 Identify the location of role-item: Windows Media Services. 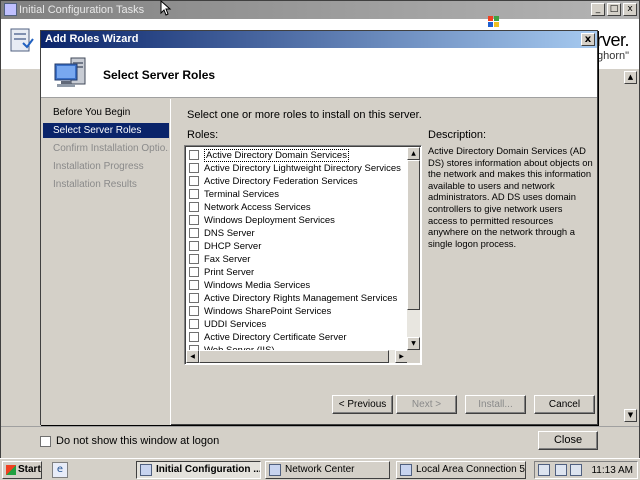
(296, 285).